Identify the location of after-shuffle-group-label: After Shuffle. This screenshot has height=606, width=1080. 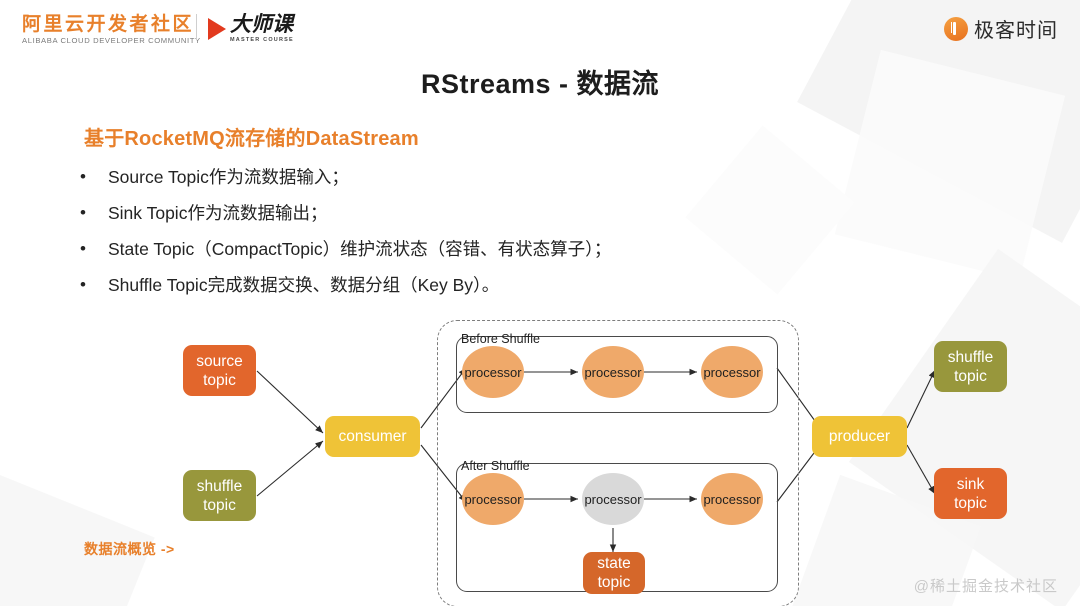
(495, 466).